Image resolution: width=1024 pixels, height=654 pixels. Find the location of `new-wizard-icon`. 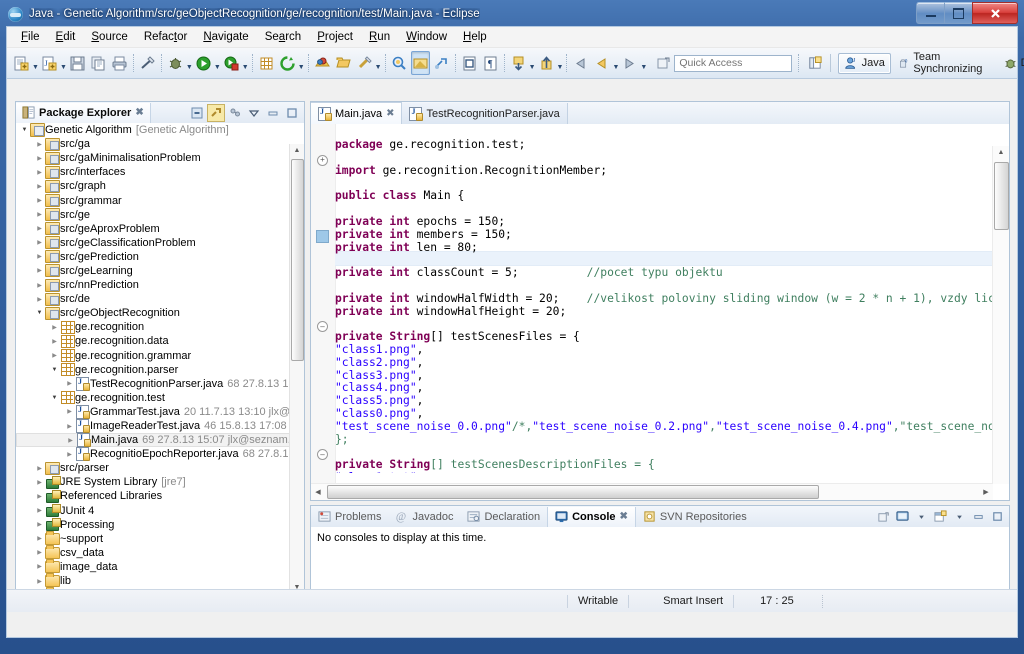

new-wizard-icon is located at coordinates (21, 63).